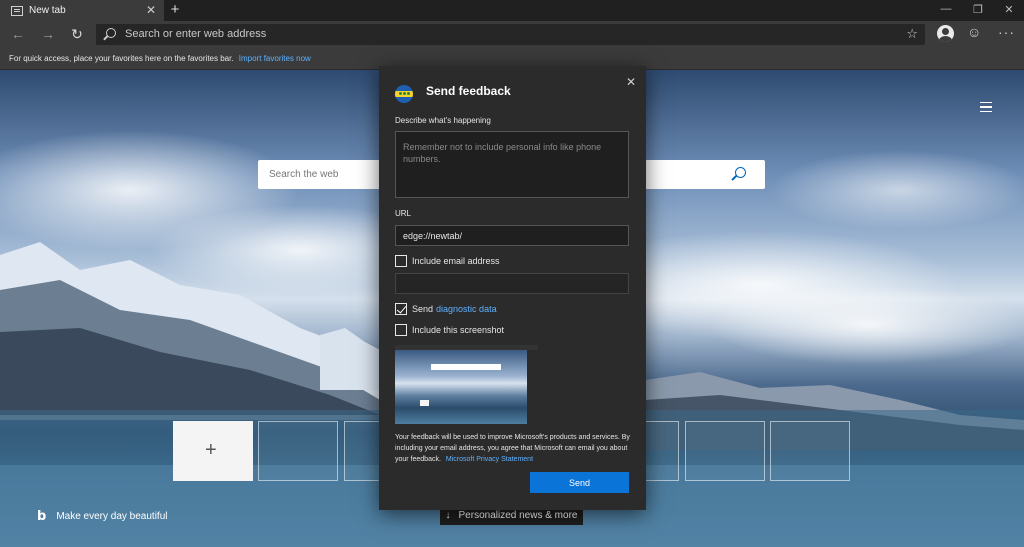  I want to click on screenshot-preview, so click(466, 384).